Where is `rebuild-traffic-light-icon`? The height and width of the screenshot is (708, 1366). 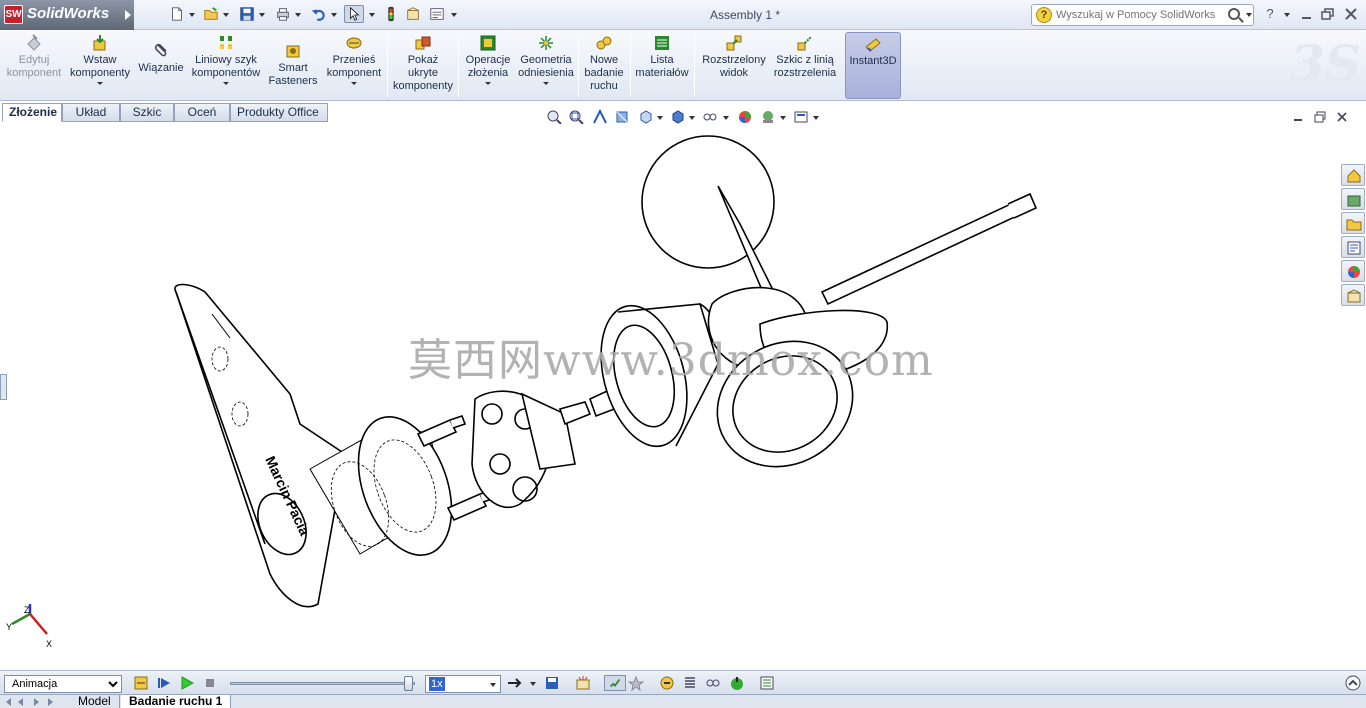
rebuild-traffic-light-icon is located at coordinates (391, 14).